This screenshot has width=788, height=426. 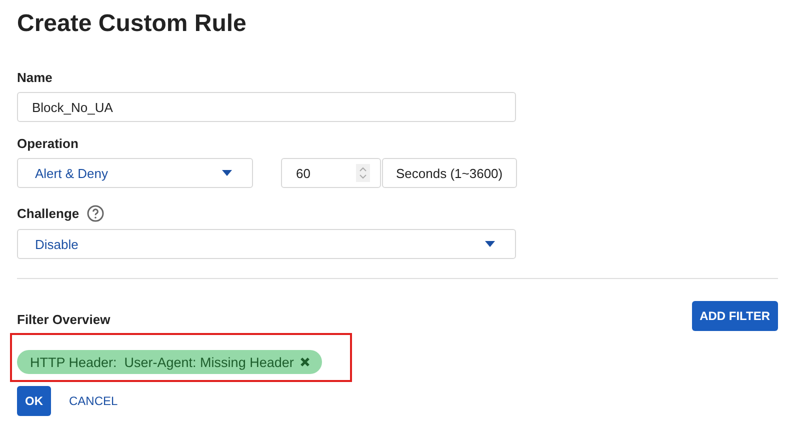 What do you see at coordinates (331, 173) in the screenshot?
I see `duration-field: 60` at bounding box center [331, 173].